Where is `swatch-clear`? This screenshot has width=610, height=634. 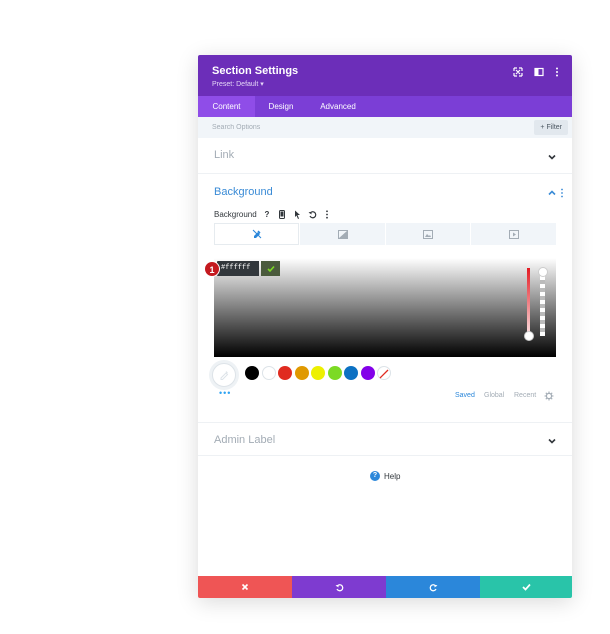 swatch-clear is located at coordinates (384, 373).